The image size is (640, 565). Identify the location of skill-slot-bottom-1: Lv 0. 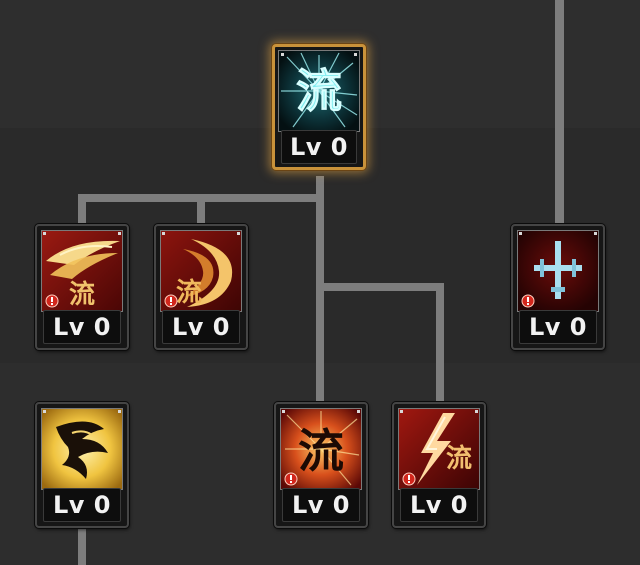
(82, 465).